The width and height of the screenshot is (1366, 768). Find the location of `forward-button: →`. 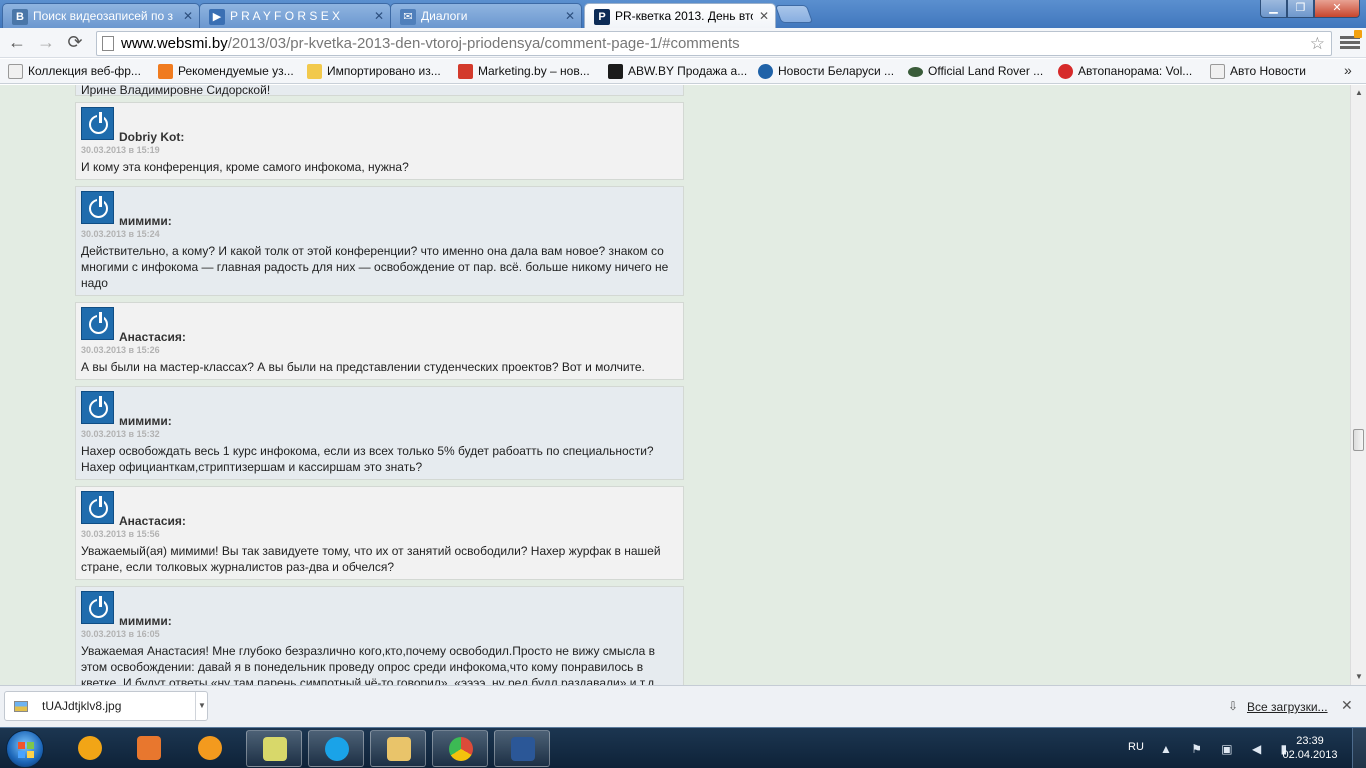

forward-button: → is located at coordinates (46, 43).